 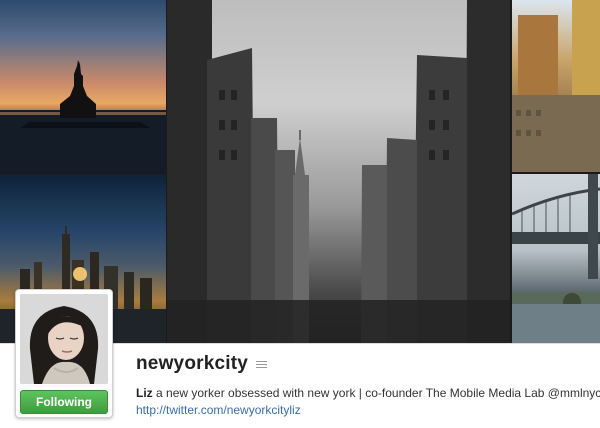 What do you see at coordinates (556, 86) in the screenshot?
I see `photo-midtown-towers` at bounding box center [556, 86].